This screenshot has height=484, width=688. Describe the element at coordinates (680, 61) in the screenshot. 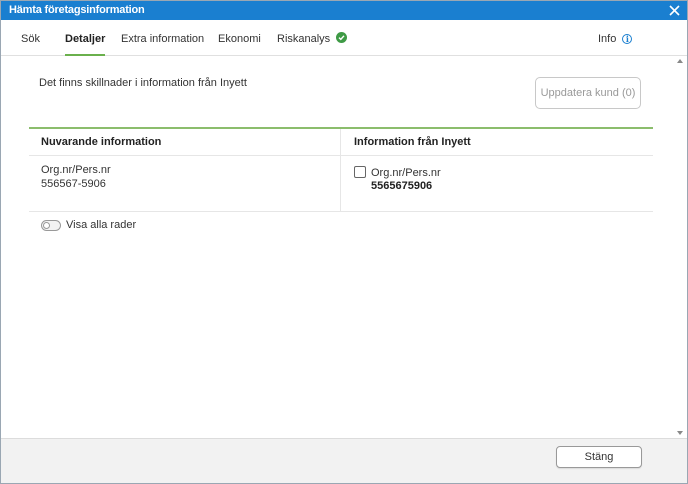

I see `scroll-up-arrow-icon` at that location.